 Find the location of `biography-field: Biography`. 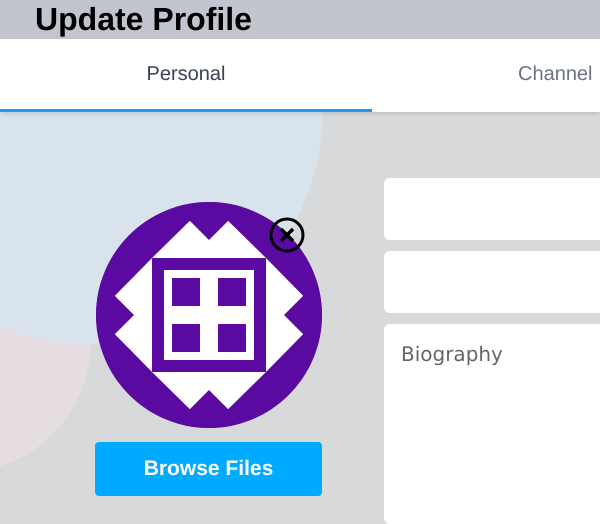

biography-field: Biography is located at coordinates (492, 424).